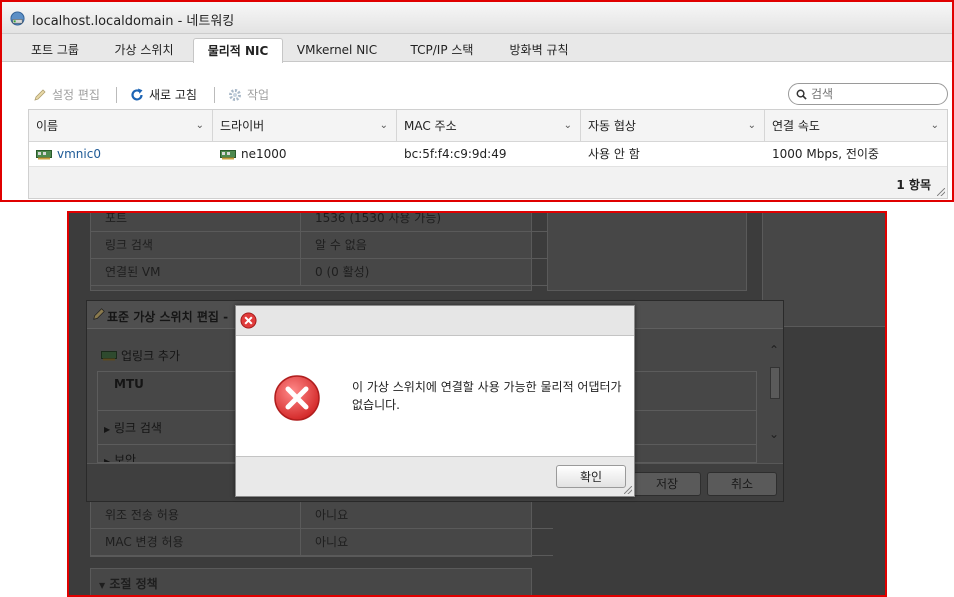 This screenshot has height=597, width=954. Describe the element at coordinates (235, 95) in the screenshot. I see `gear-icon` at that location.